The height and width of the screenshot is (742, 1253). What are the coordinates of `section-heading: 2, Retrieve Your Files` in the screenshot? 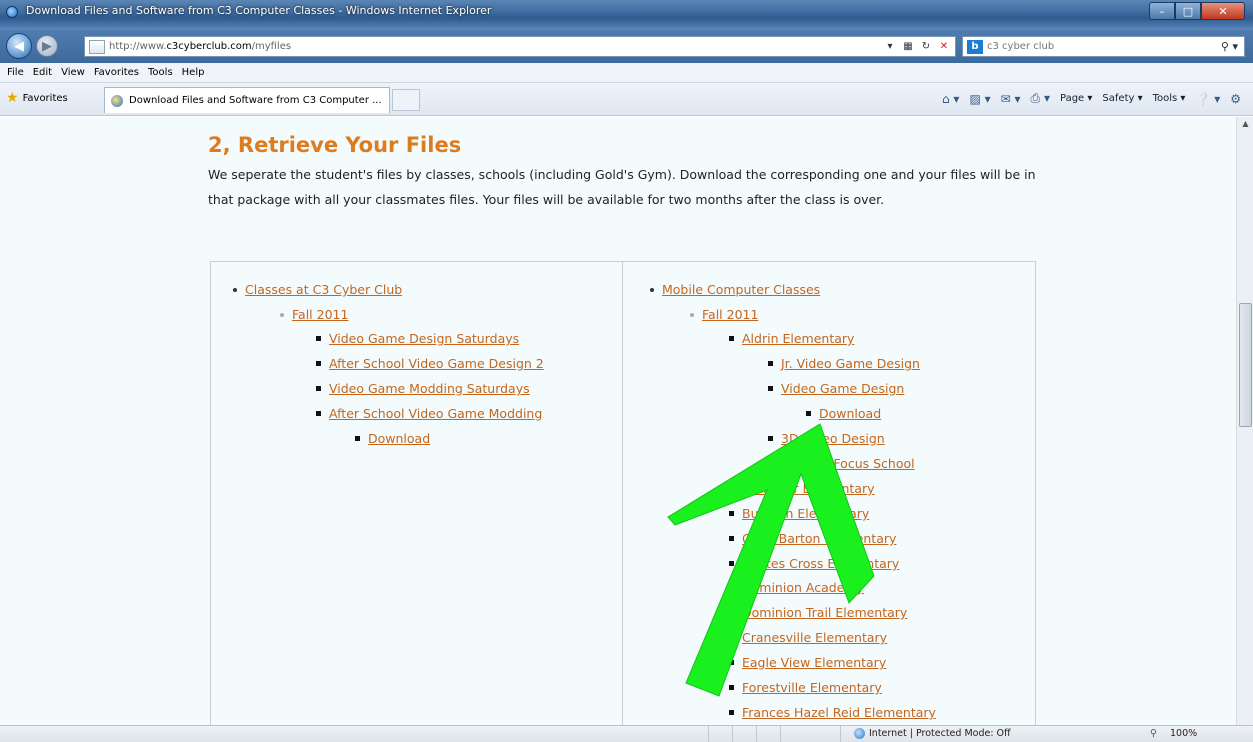 It's located at (335, 145).